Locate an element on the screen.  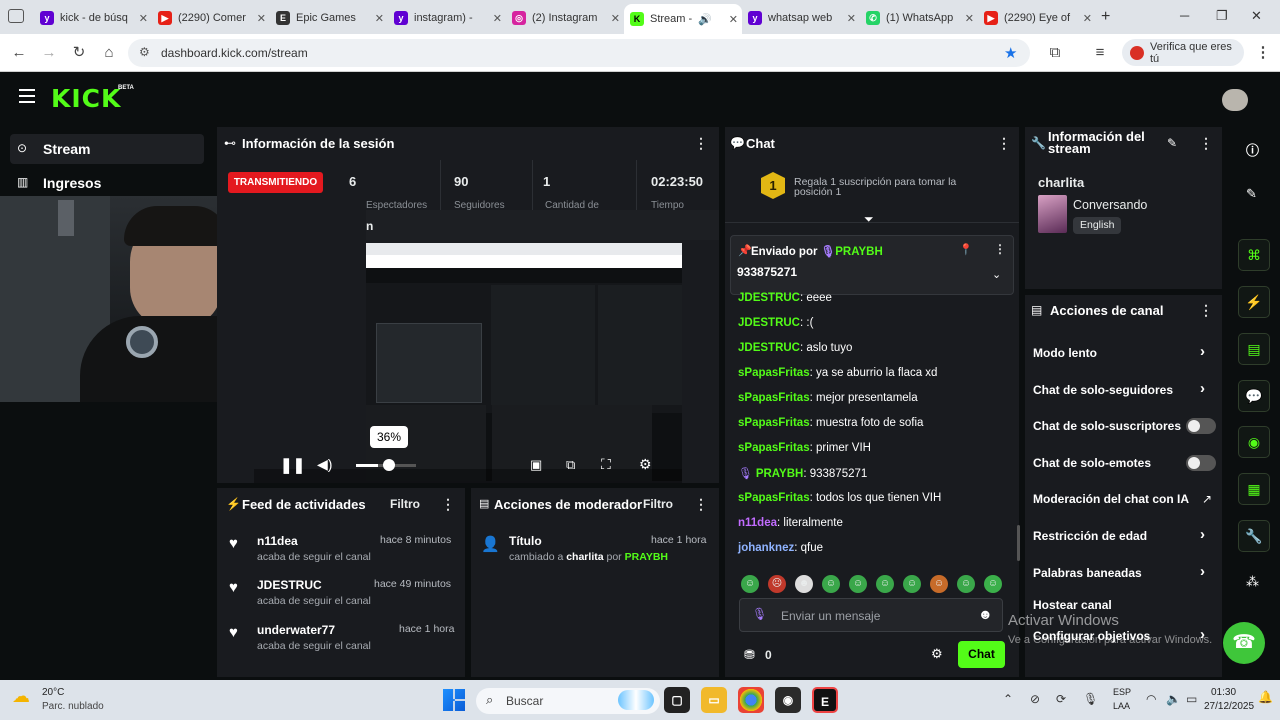
audio-icon: 🔊 is located at coordinates (705, 19).